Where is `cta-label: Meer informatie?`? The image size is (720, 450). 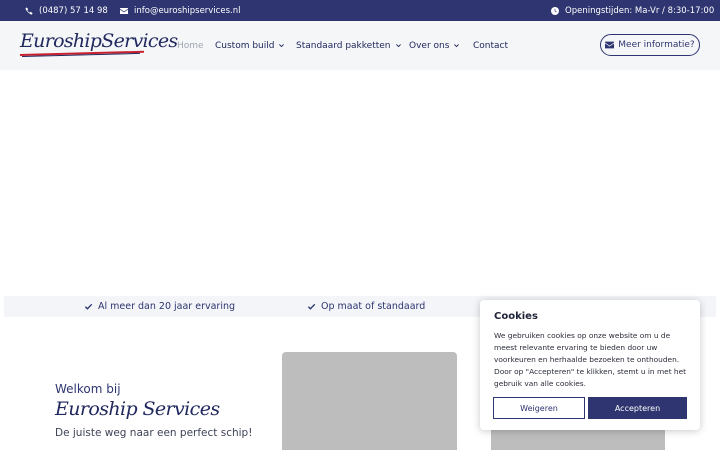 cta-label: Meer informatie? is located at coordinates (656, 45).